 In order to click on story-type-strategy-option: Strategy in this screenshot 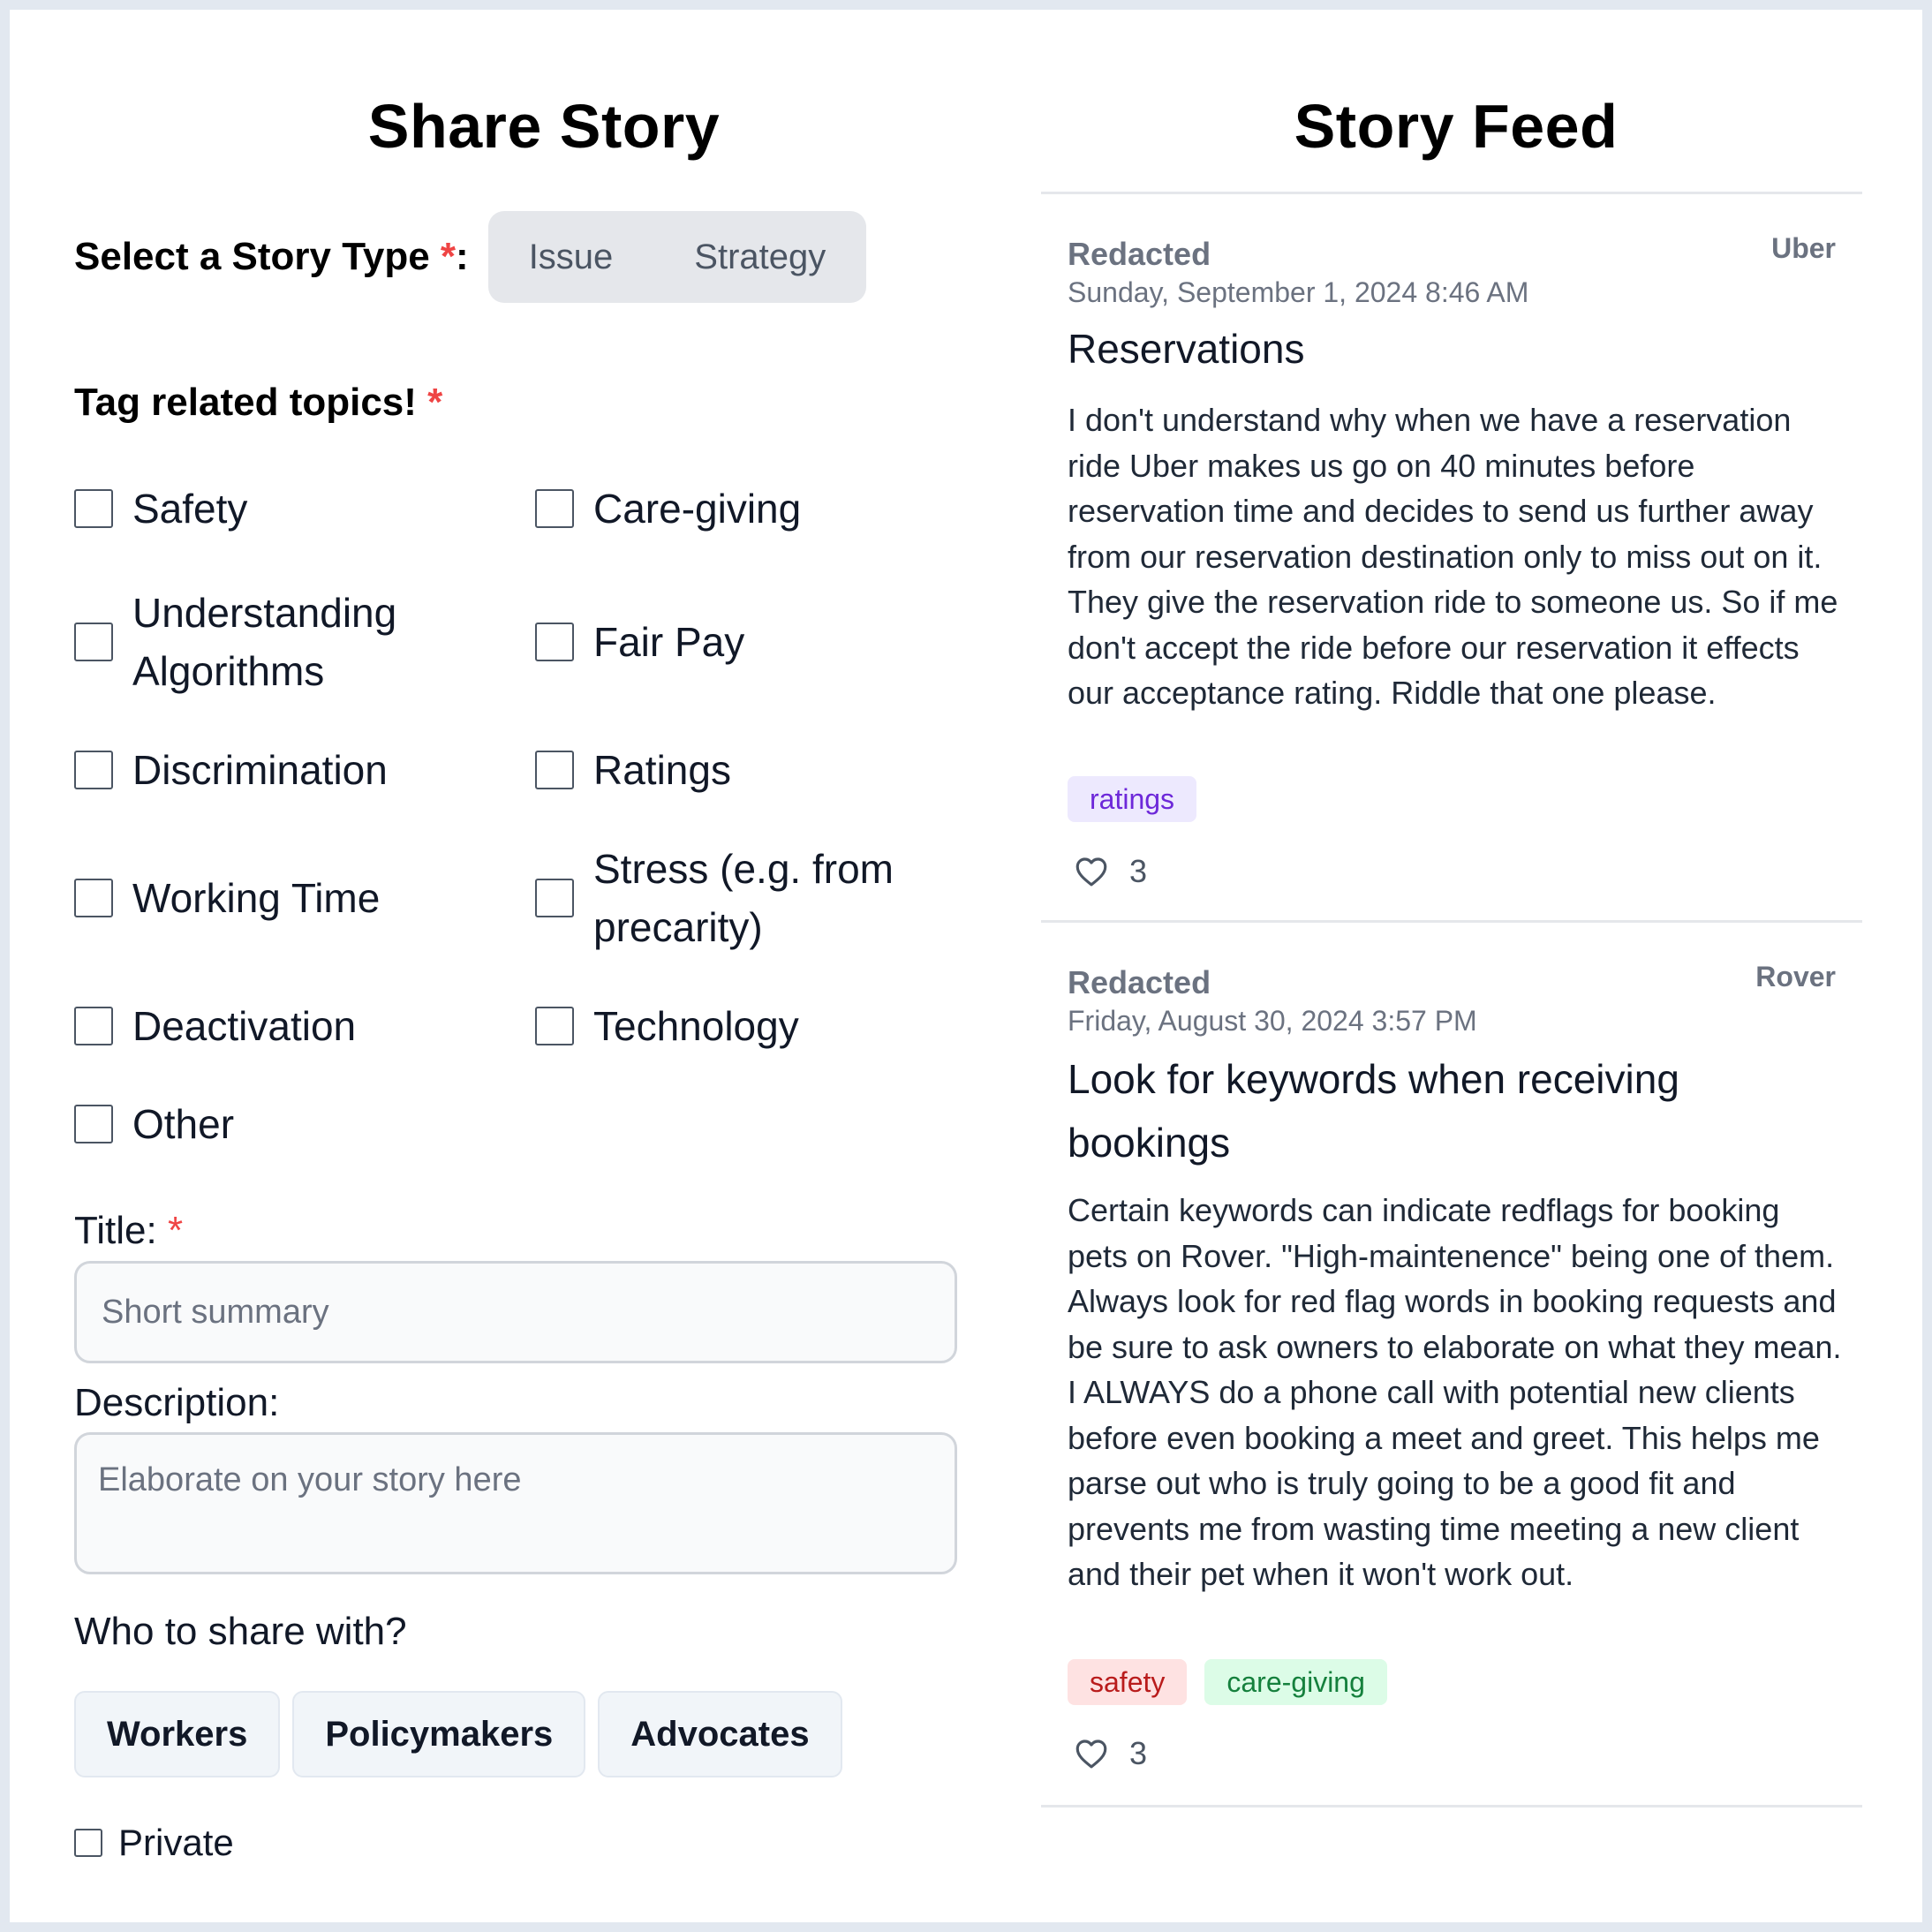, I will do `click(760, 257)`.